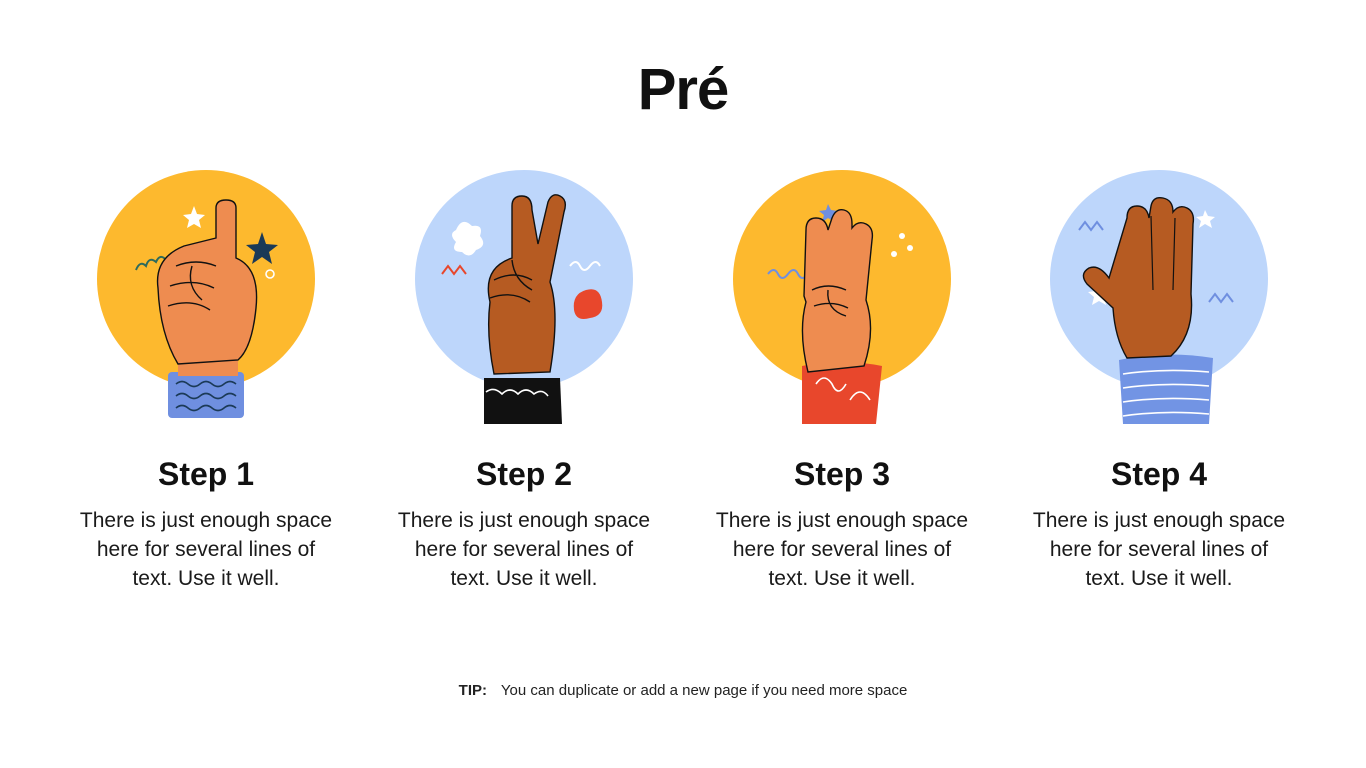 The width and height of the screenshot is (1366, 768). Describe the element at coordinates (1159, 297) in the screenshot. I see `four-fingers-hand-icon` at that location.